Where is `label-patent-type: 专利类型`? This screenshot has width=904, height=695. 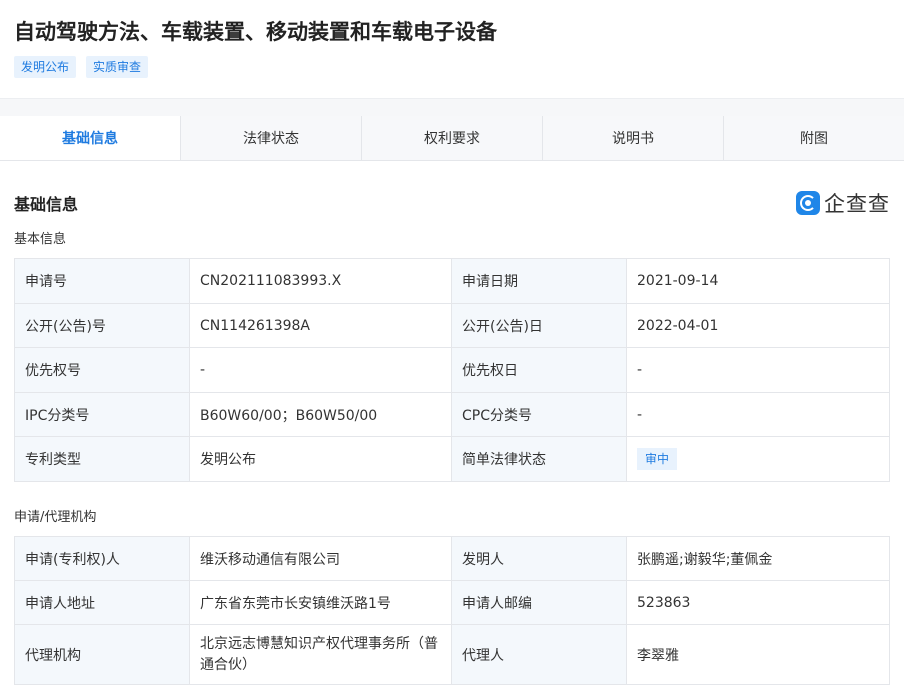 label-patent-type: 专利类型 is located at coordinates (102, 459).